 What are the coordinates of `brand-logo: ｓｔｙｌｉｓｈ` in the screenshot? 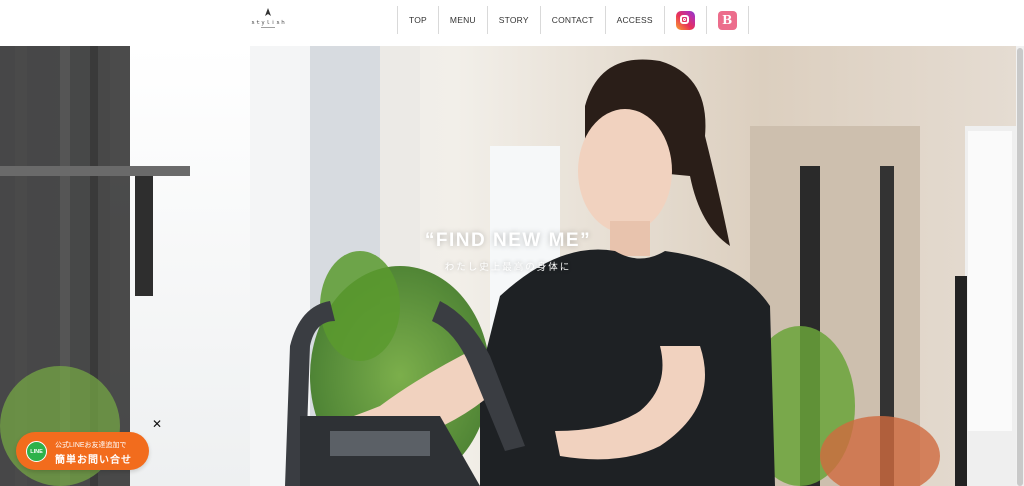 It's located at (268, 19).